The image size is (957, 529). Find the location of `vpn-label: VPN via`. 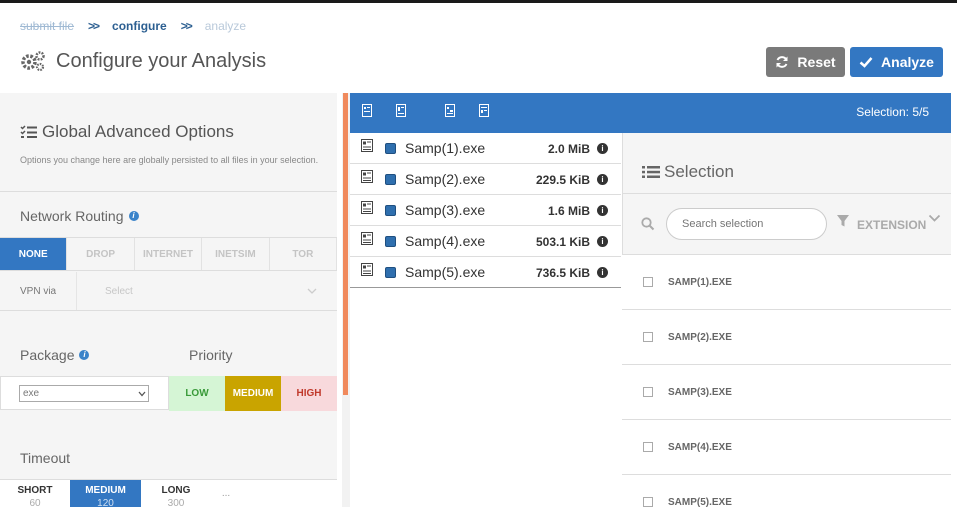

vpn-label: VPN via is located at coordinates (38, 291).